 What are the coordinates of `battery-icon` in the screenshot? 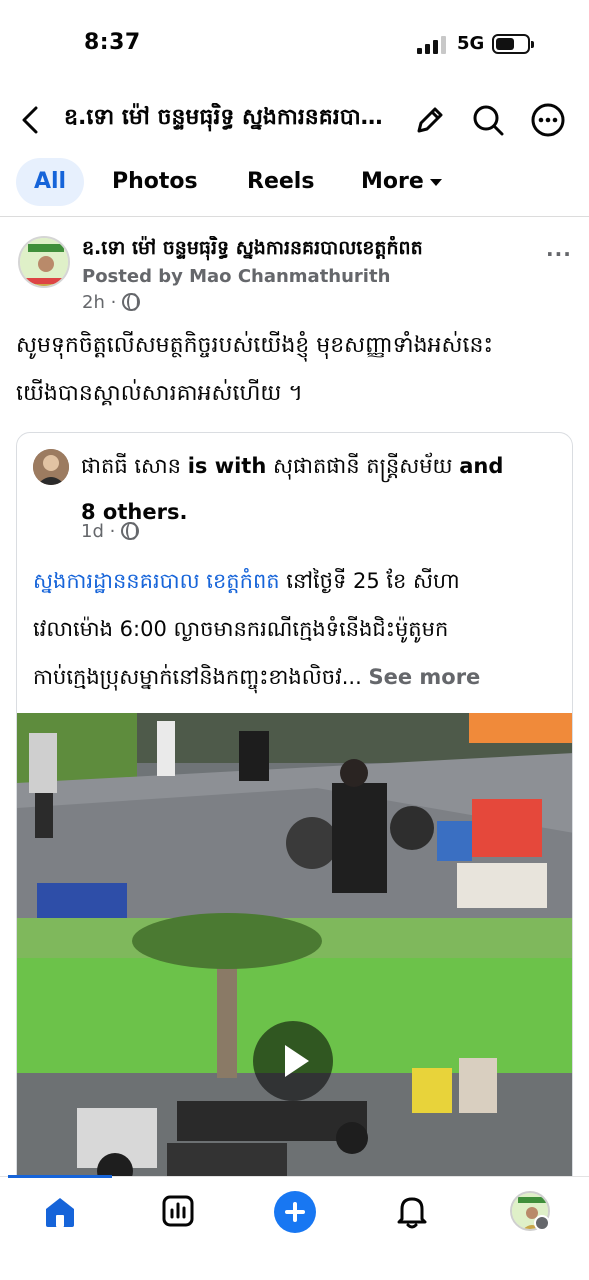 It's located at (513, 44).